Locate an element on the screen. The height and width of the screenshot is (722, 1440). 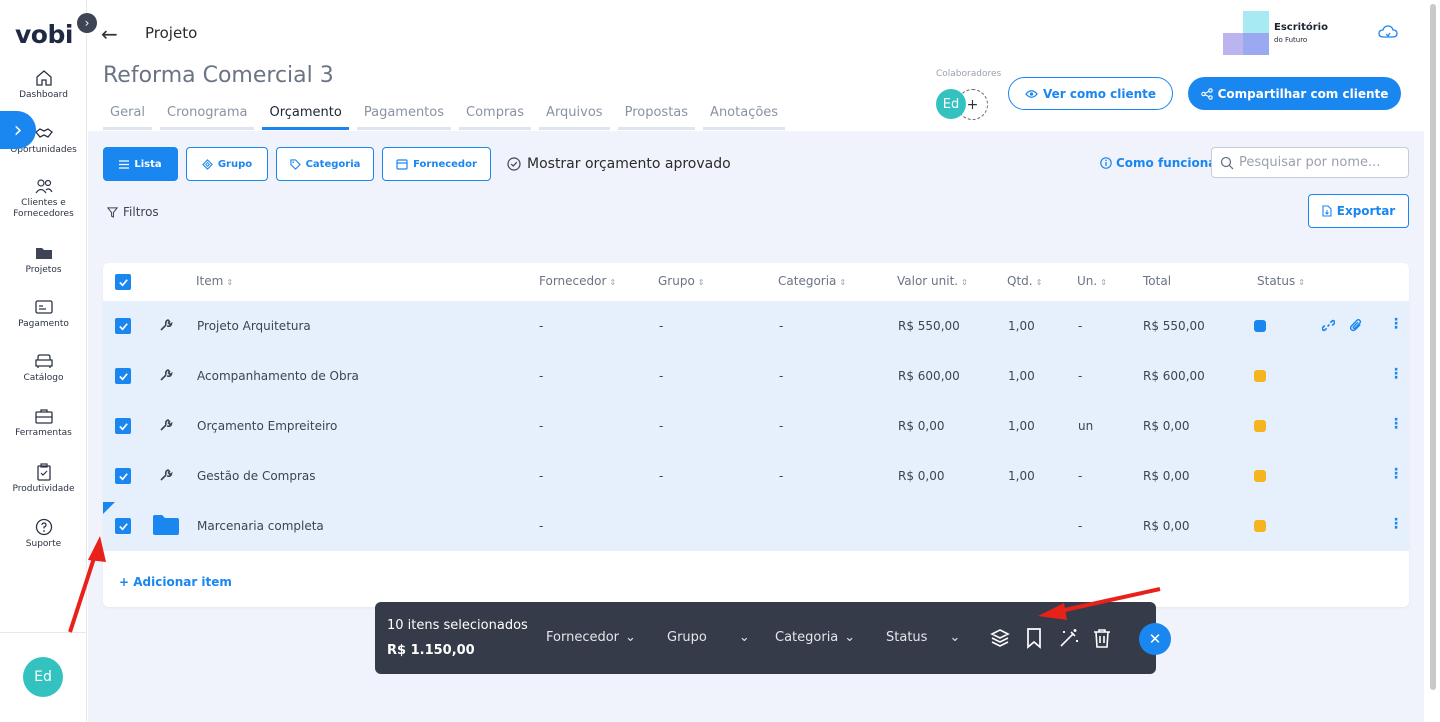
filter-icon is located at coordinates (112, 212).